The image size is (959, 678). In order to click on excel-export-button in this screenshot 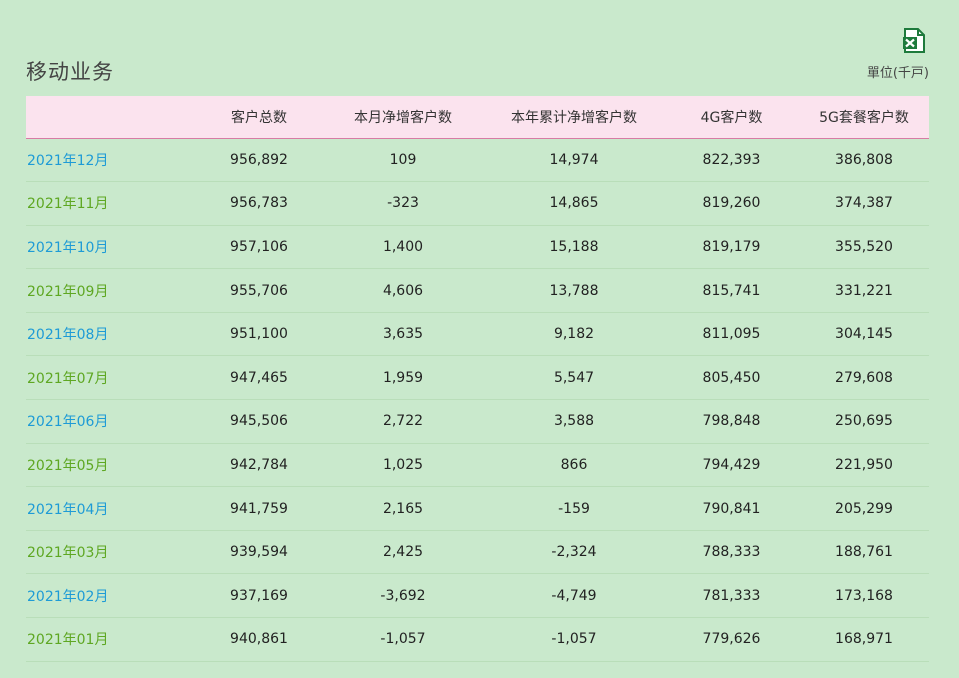, I will do `click(914, 41)`.